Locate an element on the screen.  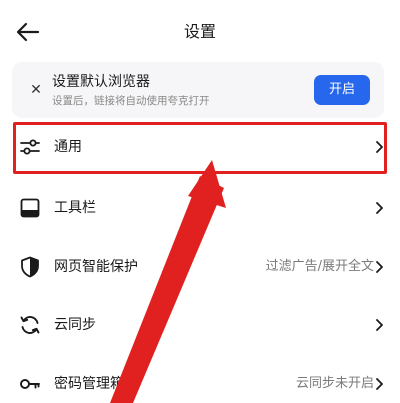
sync-icon is located at coordinates (30, 325).